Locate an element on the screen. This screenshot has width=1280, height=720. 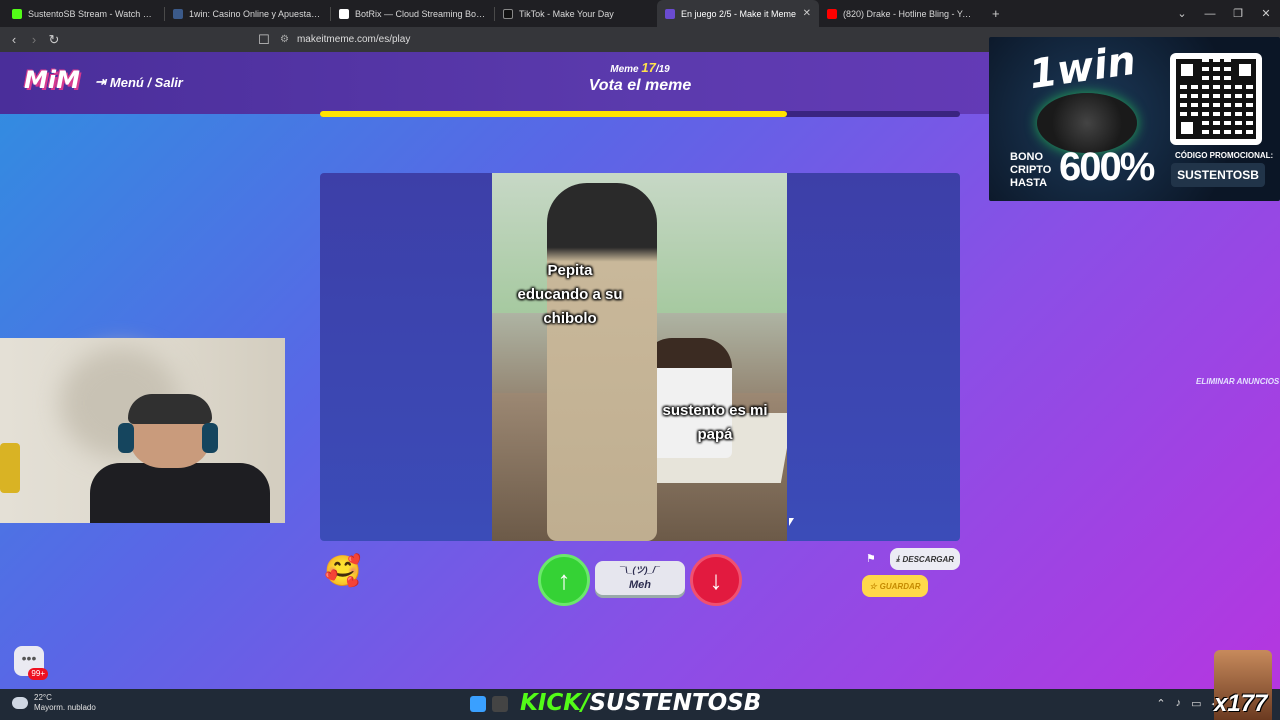
arrow-down-icon: ↓ is located at coordinates (716, 579).